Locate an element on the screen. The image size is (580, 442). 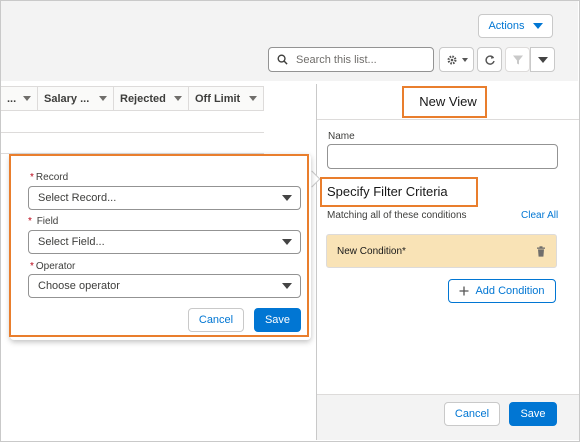
panel-cancel-label: Cancel is located at coordinates (472, 414).